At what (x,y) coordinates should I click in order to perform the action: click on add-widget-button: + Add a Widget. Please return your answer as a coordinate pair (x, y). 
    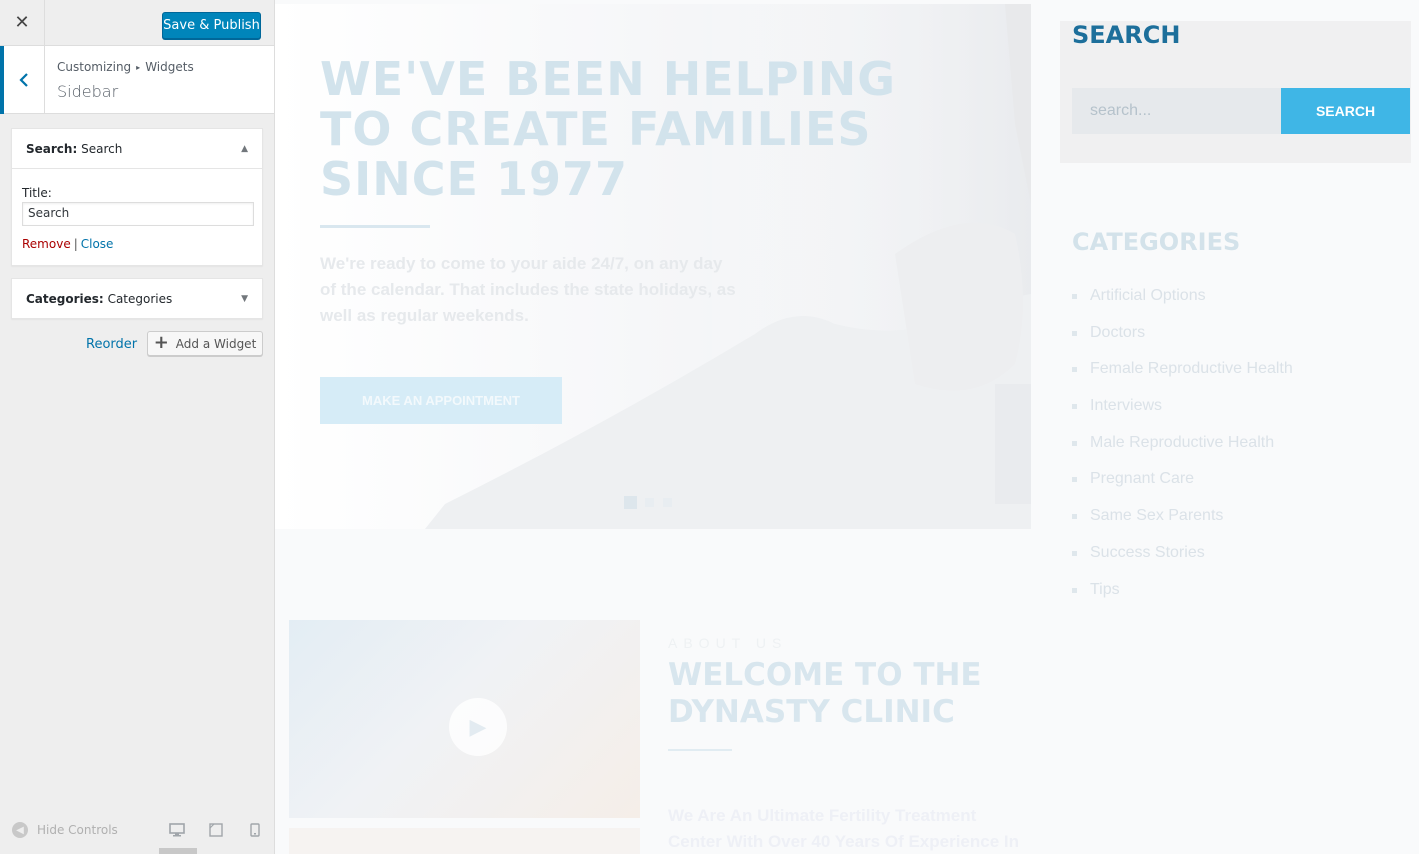
    Looking at the image, I should click on (205, 343).